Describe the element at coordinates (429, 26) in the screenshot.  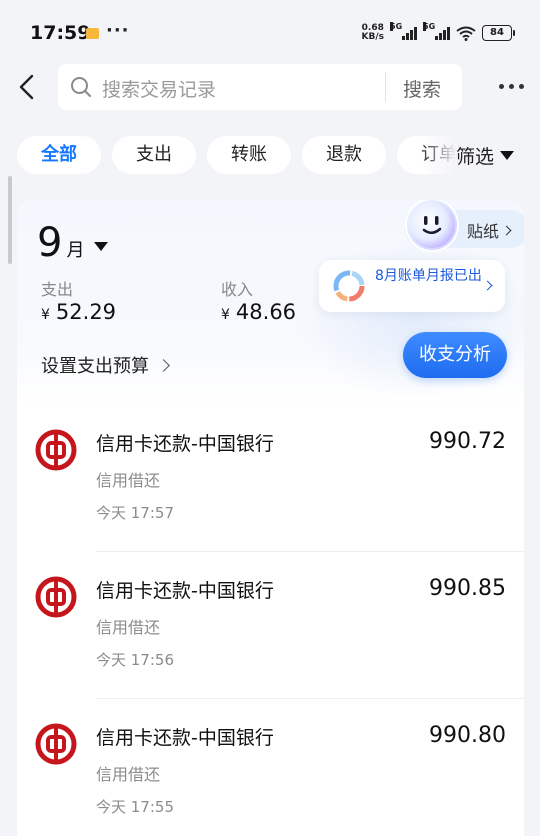
I see `signal-2-label: 5G` at that location.